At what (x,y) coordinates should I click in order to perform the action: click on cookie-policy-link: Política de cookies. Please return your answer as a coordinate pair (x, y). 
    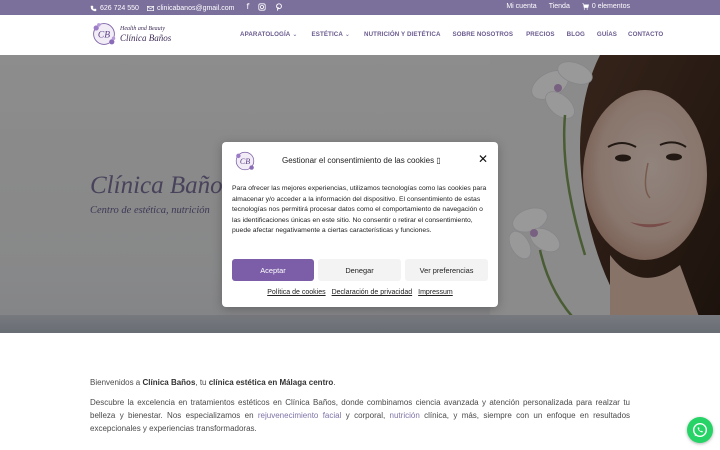
    Looking at the image, I should click on (296, 292).